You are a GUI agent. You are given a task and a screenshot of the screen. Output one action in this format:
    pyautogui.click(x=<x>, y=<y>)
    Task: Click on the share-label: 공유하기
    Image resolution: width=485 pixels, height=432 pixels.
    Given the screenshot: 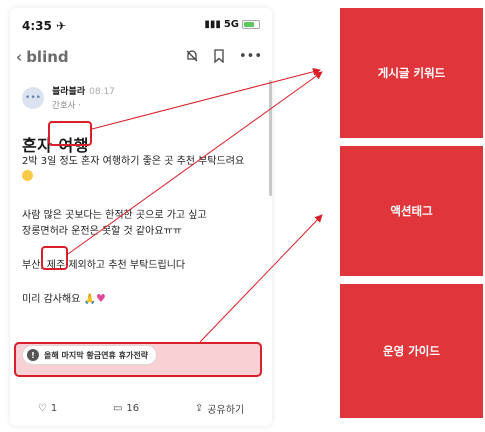 What is the action you would take?
    pyautogui.click(x=226, y=410)
    